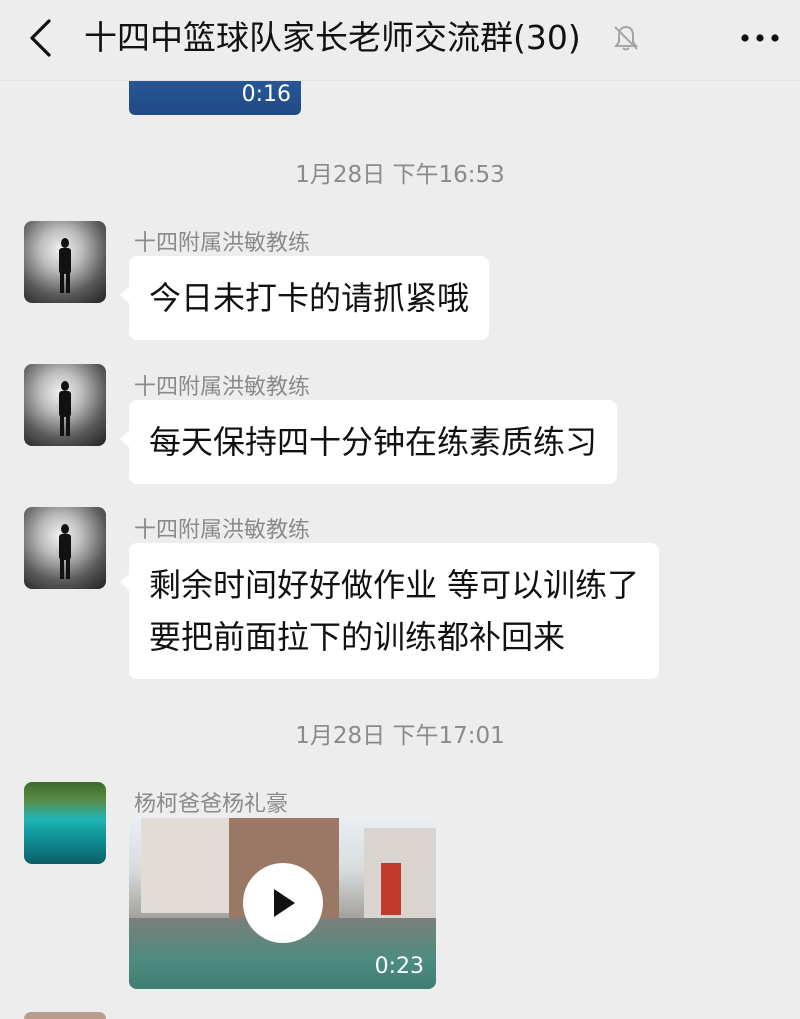 The width and height of the screenshot is (800, 1019). I want to click on bell-muted-icon, so click(626, 38).